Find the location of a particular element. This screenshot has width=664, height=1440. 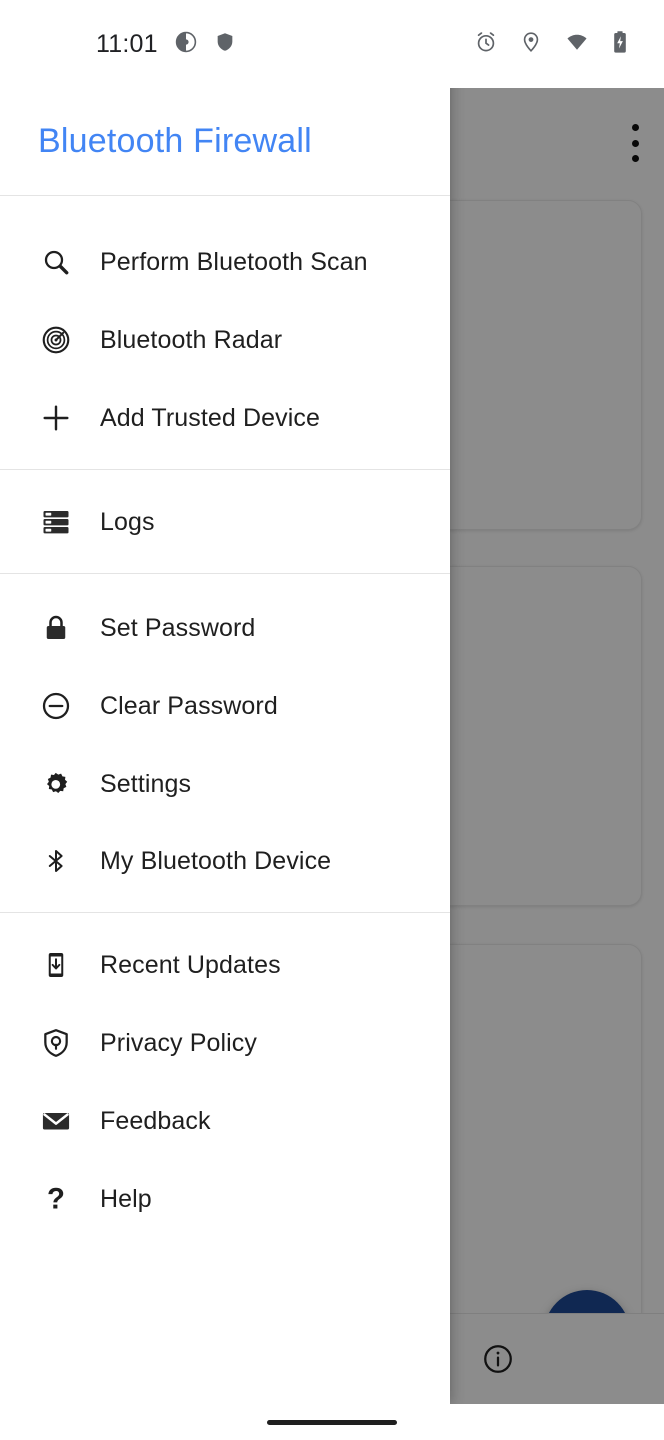

menu-item-label: Settings is located at coordinates (146, 783).